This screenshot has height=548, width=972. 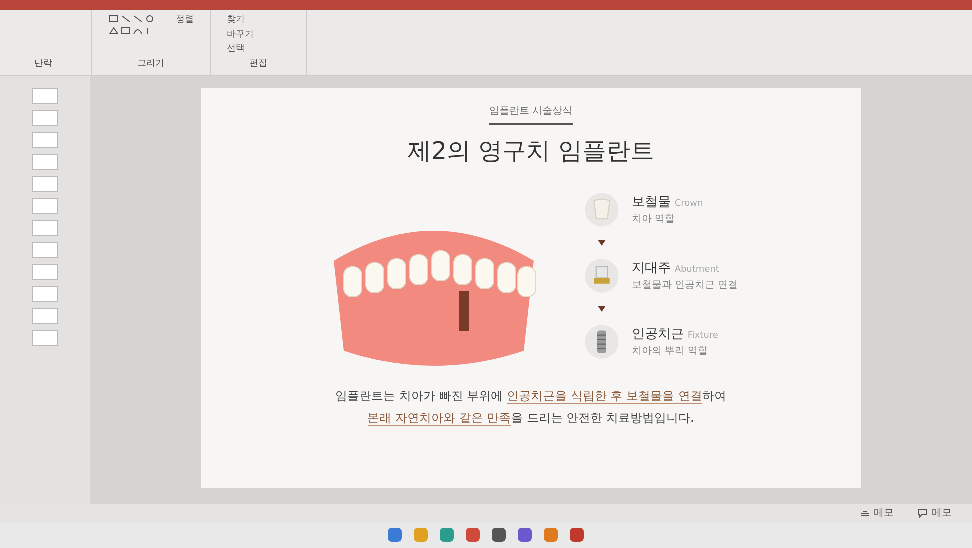 I want to click on slide-title: 제2의 영구치 임플란트, so click(x=531, y=151).